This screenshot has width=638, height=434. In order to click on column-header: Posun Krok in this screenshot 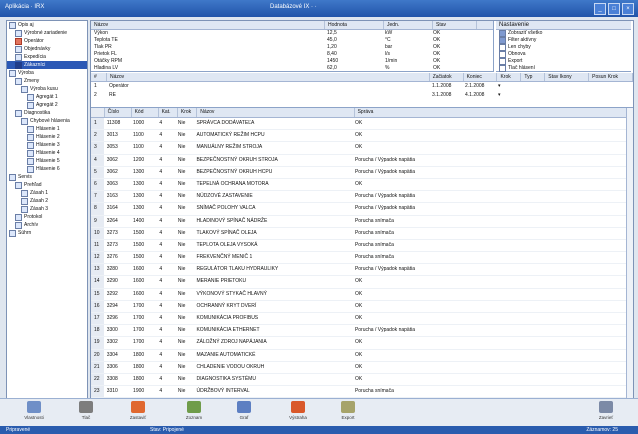, I will do `click(611, 77)`.